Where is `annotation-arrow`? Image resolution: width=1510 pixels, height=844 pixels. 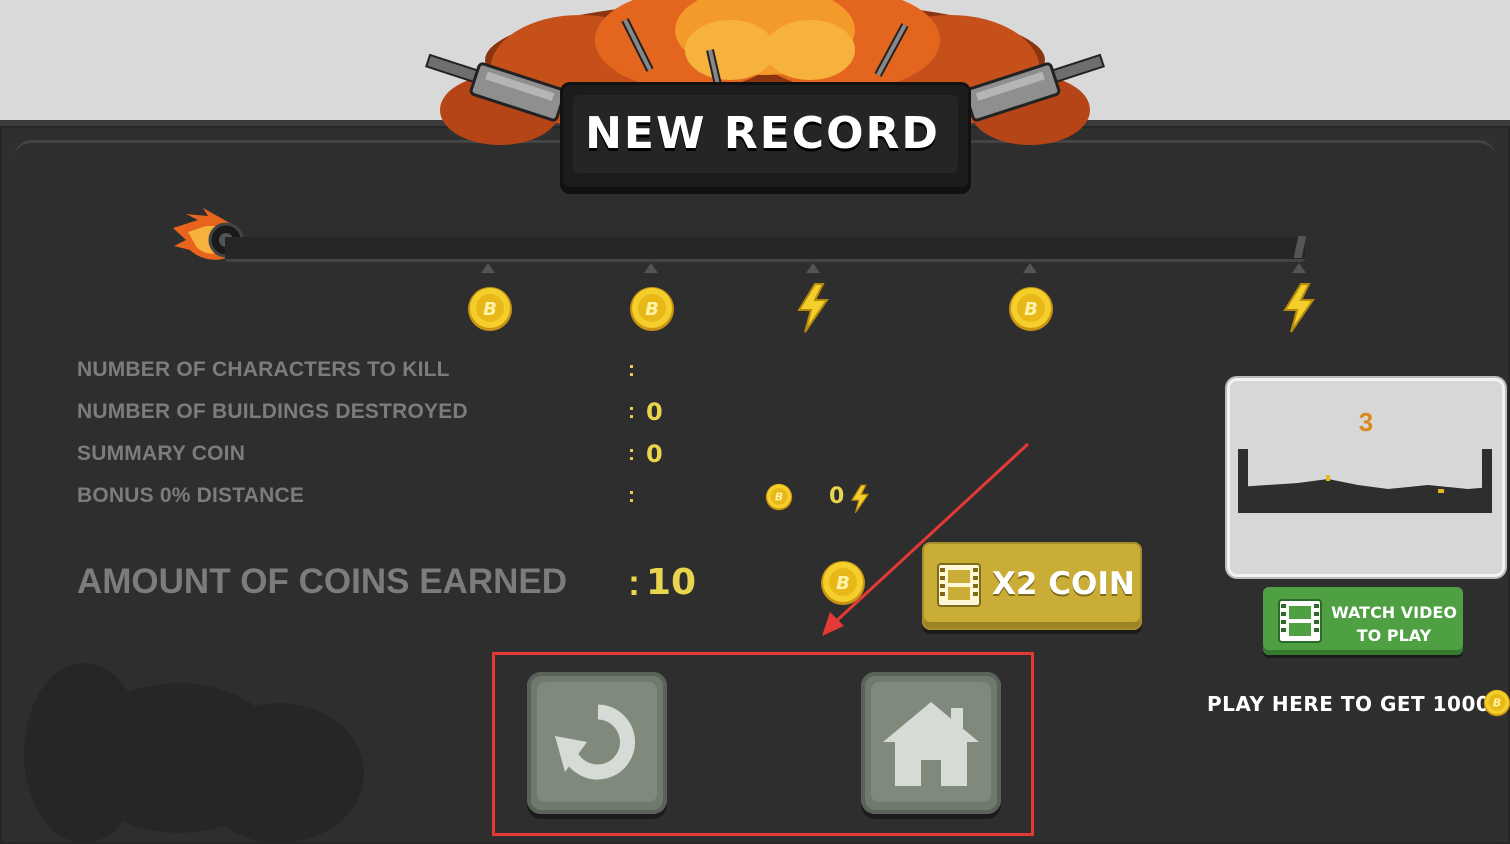
annotation-arrow is located at coordinates (926, 539).